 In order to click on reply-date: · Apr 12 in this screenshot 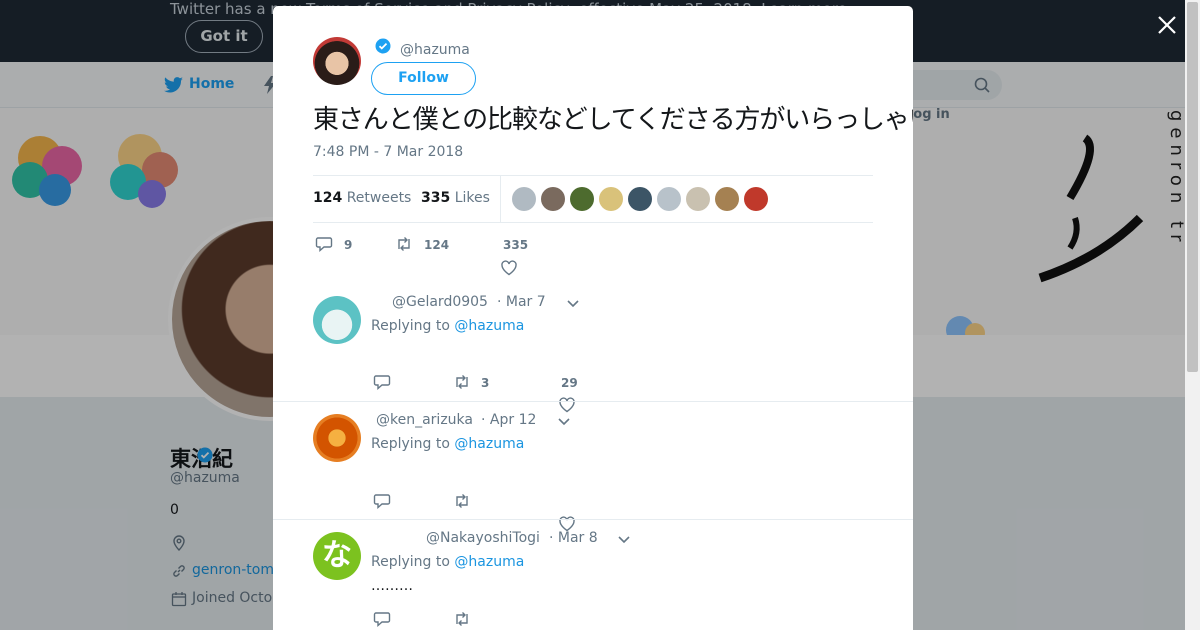, I will do `click(508, 420)`.